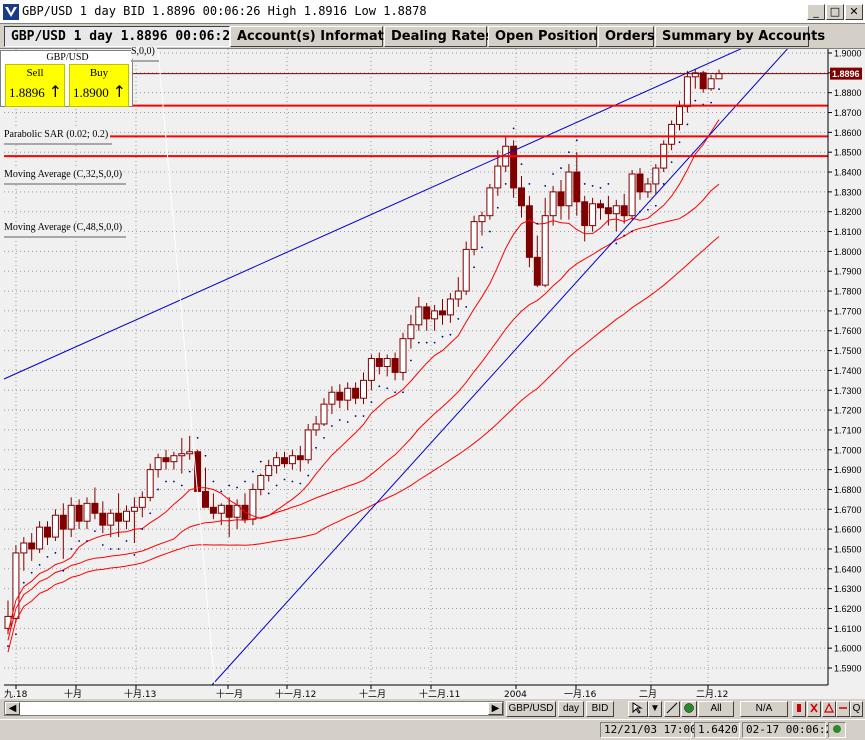  What do you see at coordinates (254, 708) in the screenshot?
I see `horizontal-scrollbar: ◀ ▶` at bounding box center [254, 708].